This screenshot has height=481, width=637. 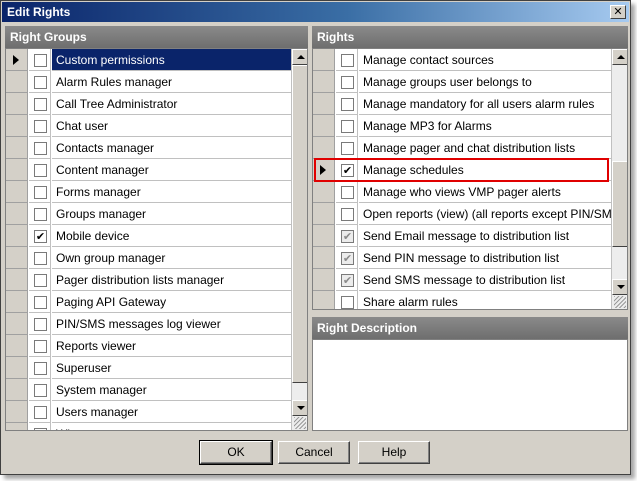 I want to click on list-item: Custom permissions, so click(x=148, y=60).